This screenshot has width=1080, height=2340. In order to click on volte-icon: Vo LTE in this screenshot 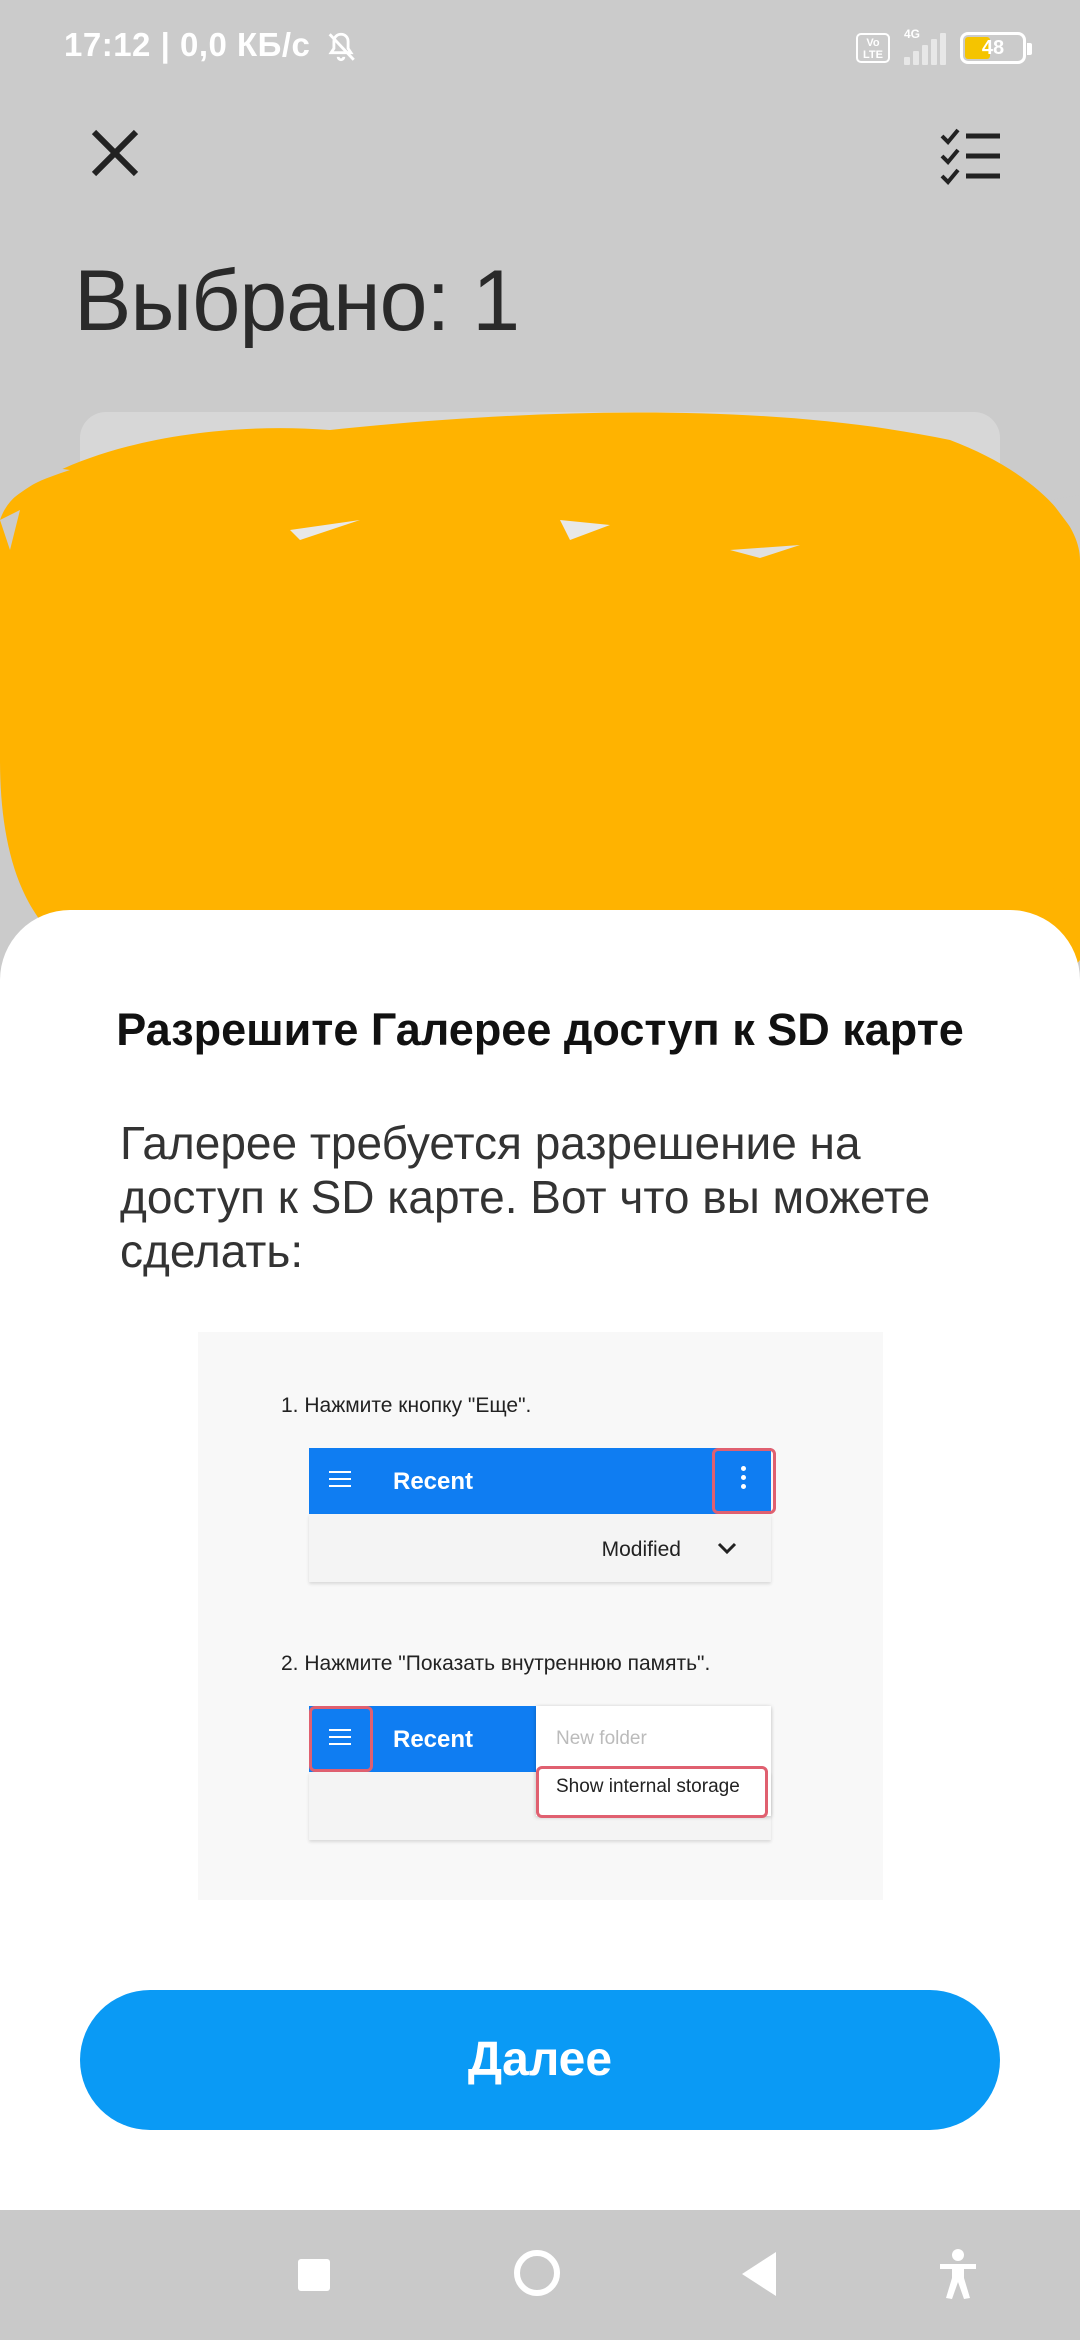, I will do `click(873, 48)`.